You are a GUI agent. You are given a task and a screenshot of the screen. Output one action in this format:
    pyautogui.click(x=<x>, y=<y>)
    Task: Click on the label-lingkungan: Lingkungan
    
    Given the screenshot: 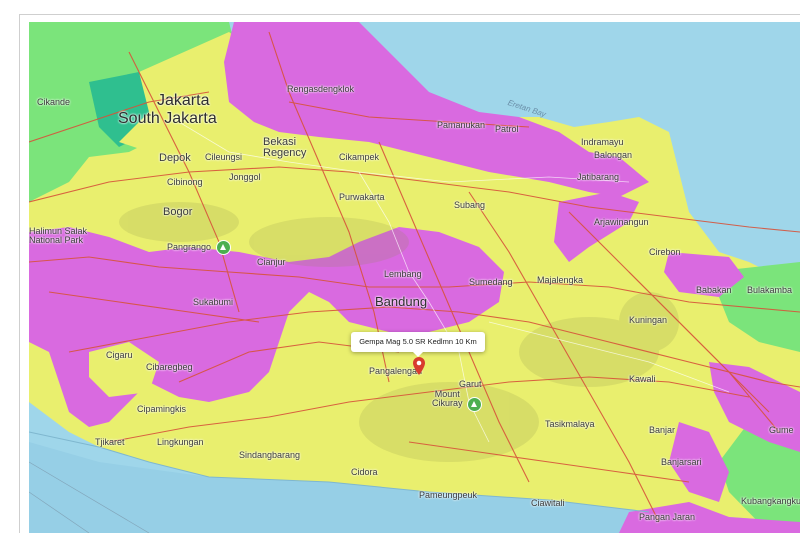 What is the action you would take?
    pyautogui.click(x=180, y=442)
    